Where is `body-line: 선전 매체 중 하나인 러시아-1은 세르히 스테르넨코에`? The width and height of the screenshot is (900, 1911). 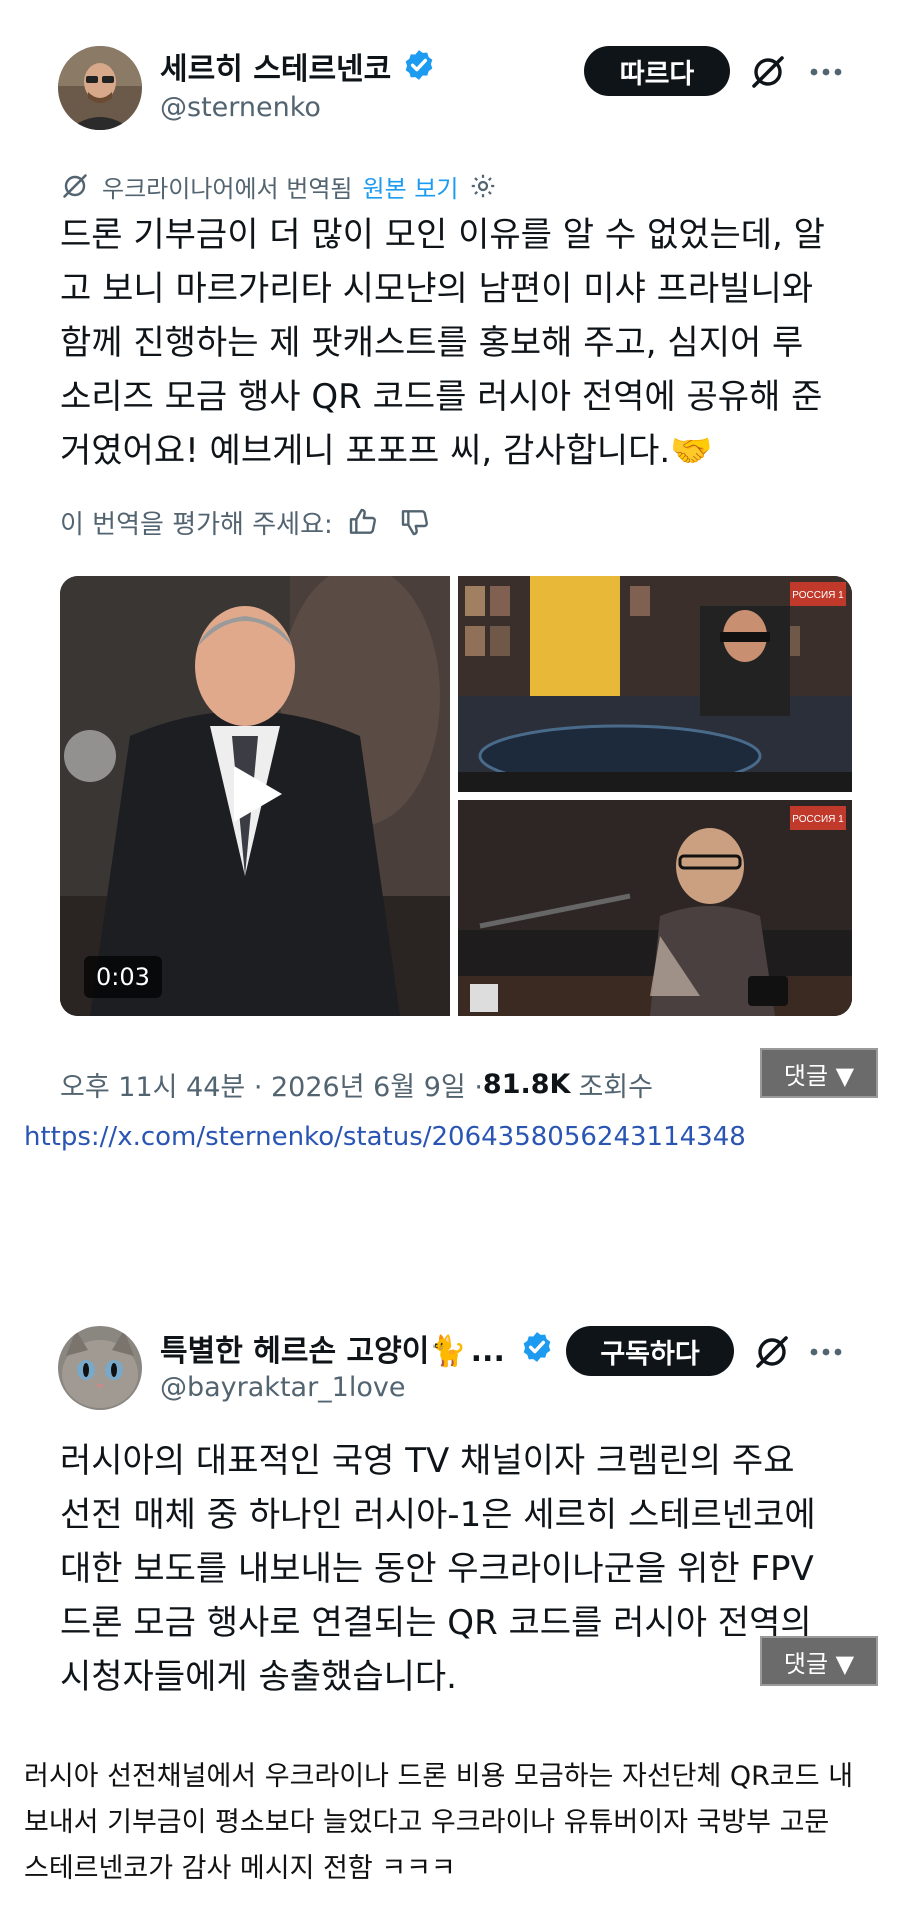 body-line: 선전 매체 중 하나인 러시아-1은 세르히 스테르넨코에 is located at coordinates (438, 1515).